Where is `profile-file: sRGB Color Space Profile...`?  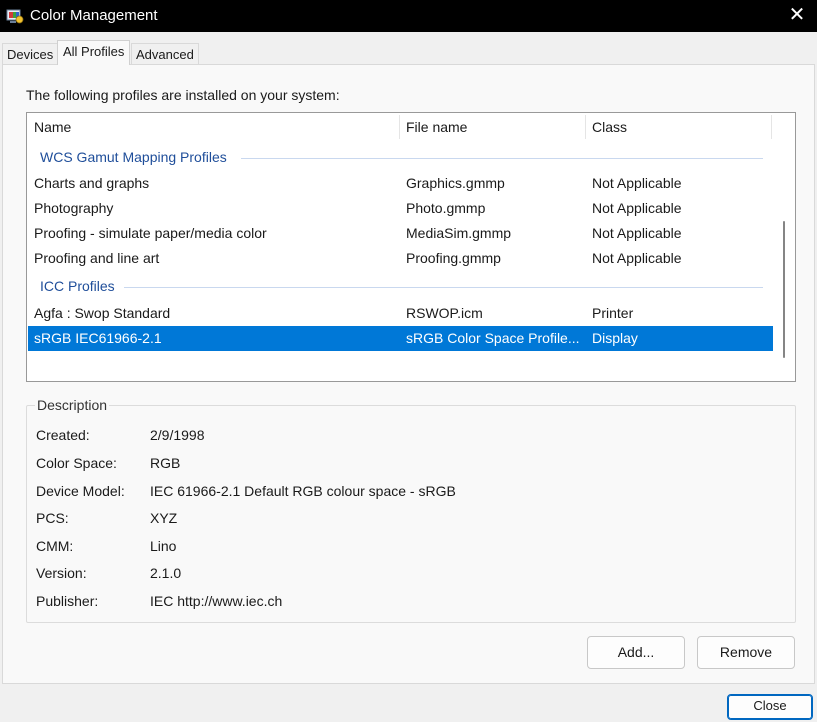 profile-file: sRGB Color Space Profile... is located at coordinates (493, 338).